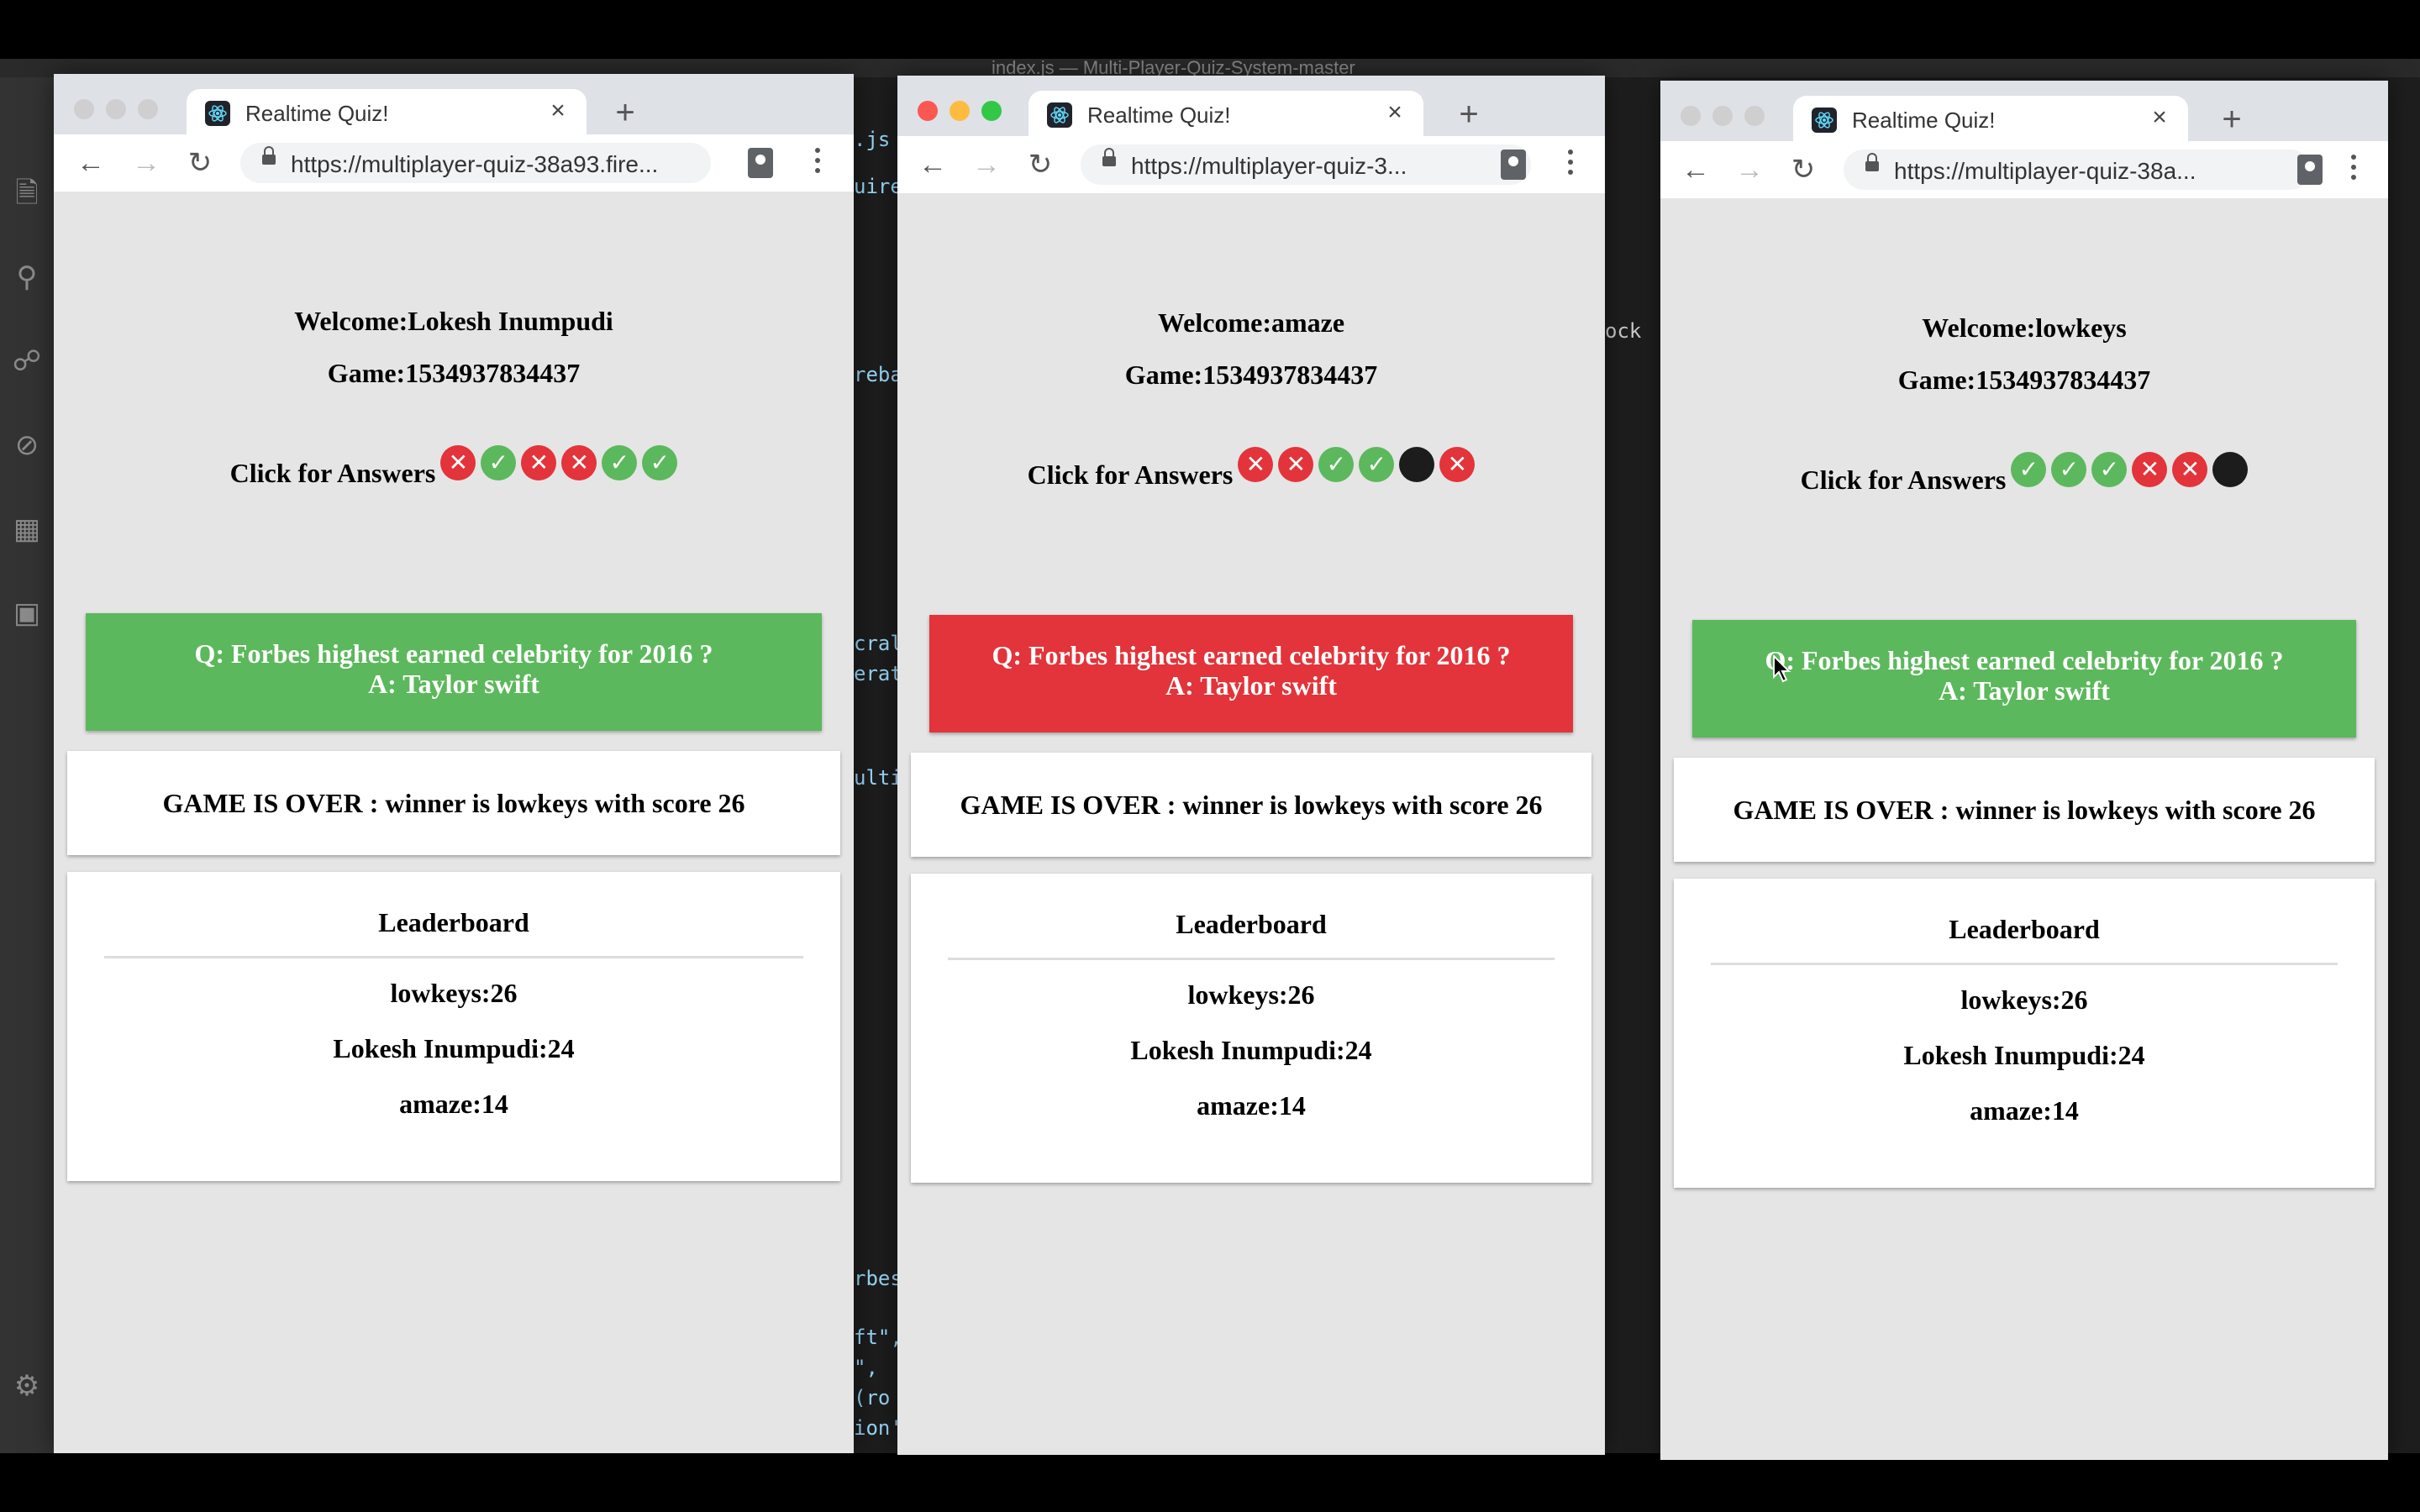 The image size is (2420, 1512). I want to click on docker-icon: ▣, so click(27, 613).